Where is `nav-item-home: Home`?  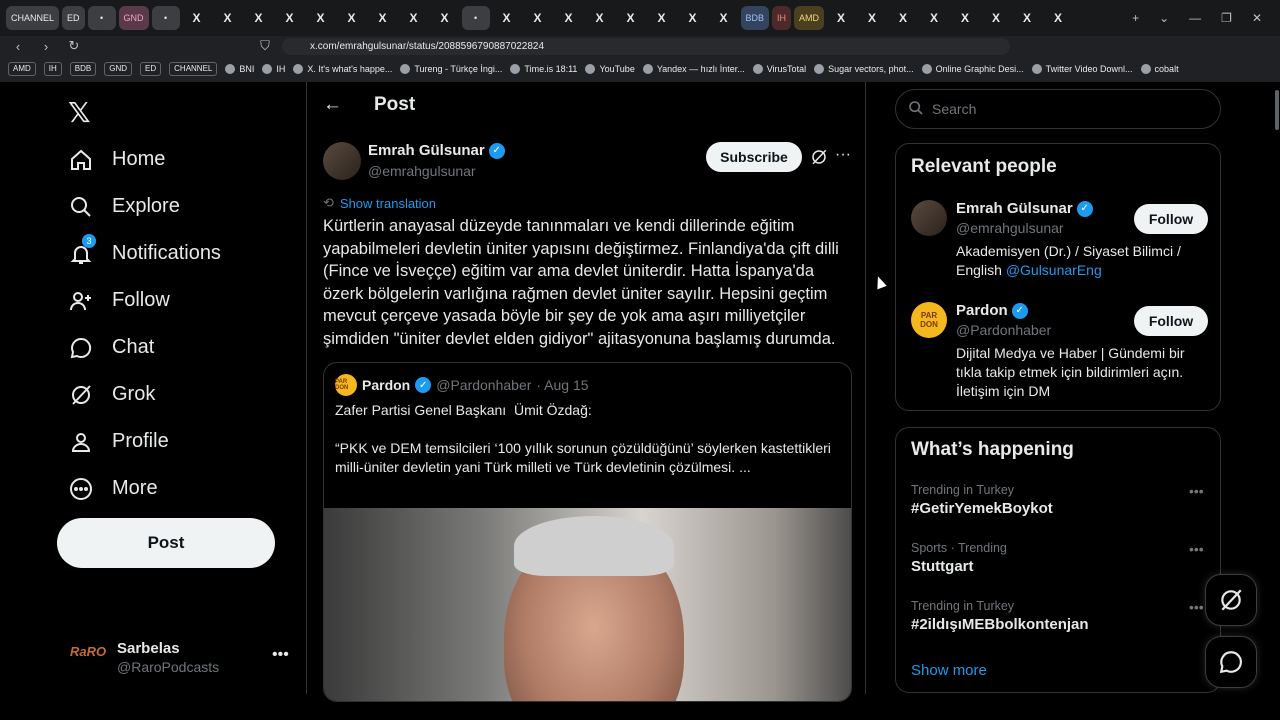 nav-item-home: Home is located at coordinates (144, 159).